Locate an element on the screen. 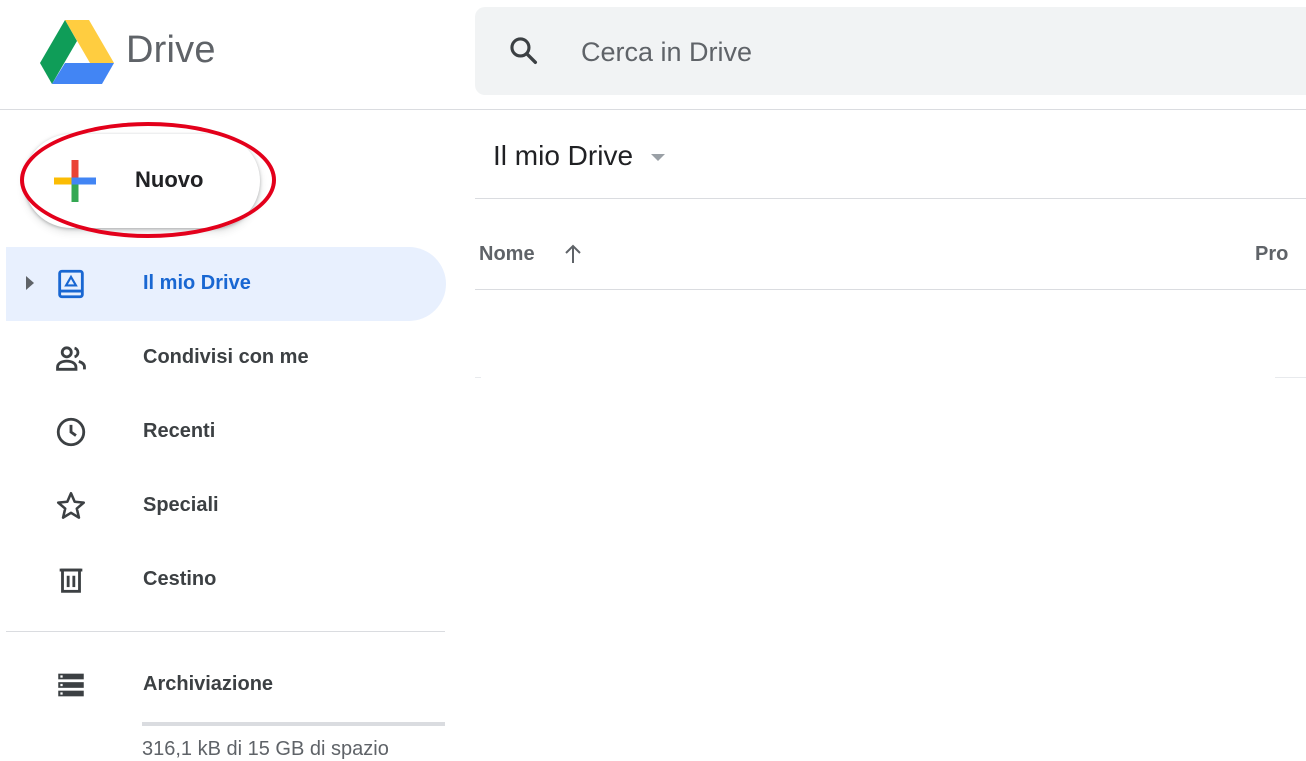 The image size is (1306, 761). breadcrumb-title: Il mio Drive is located at coordinates (563, 155).